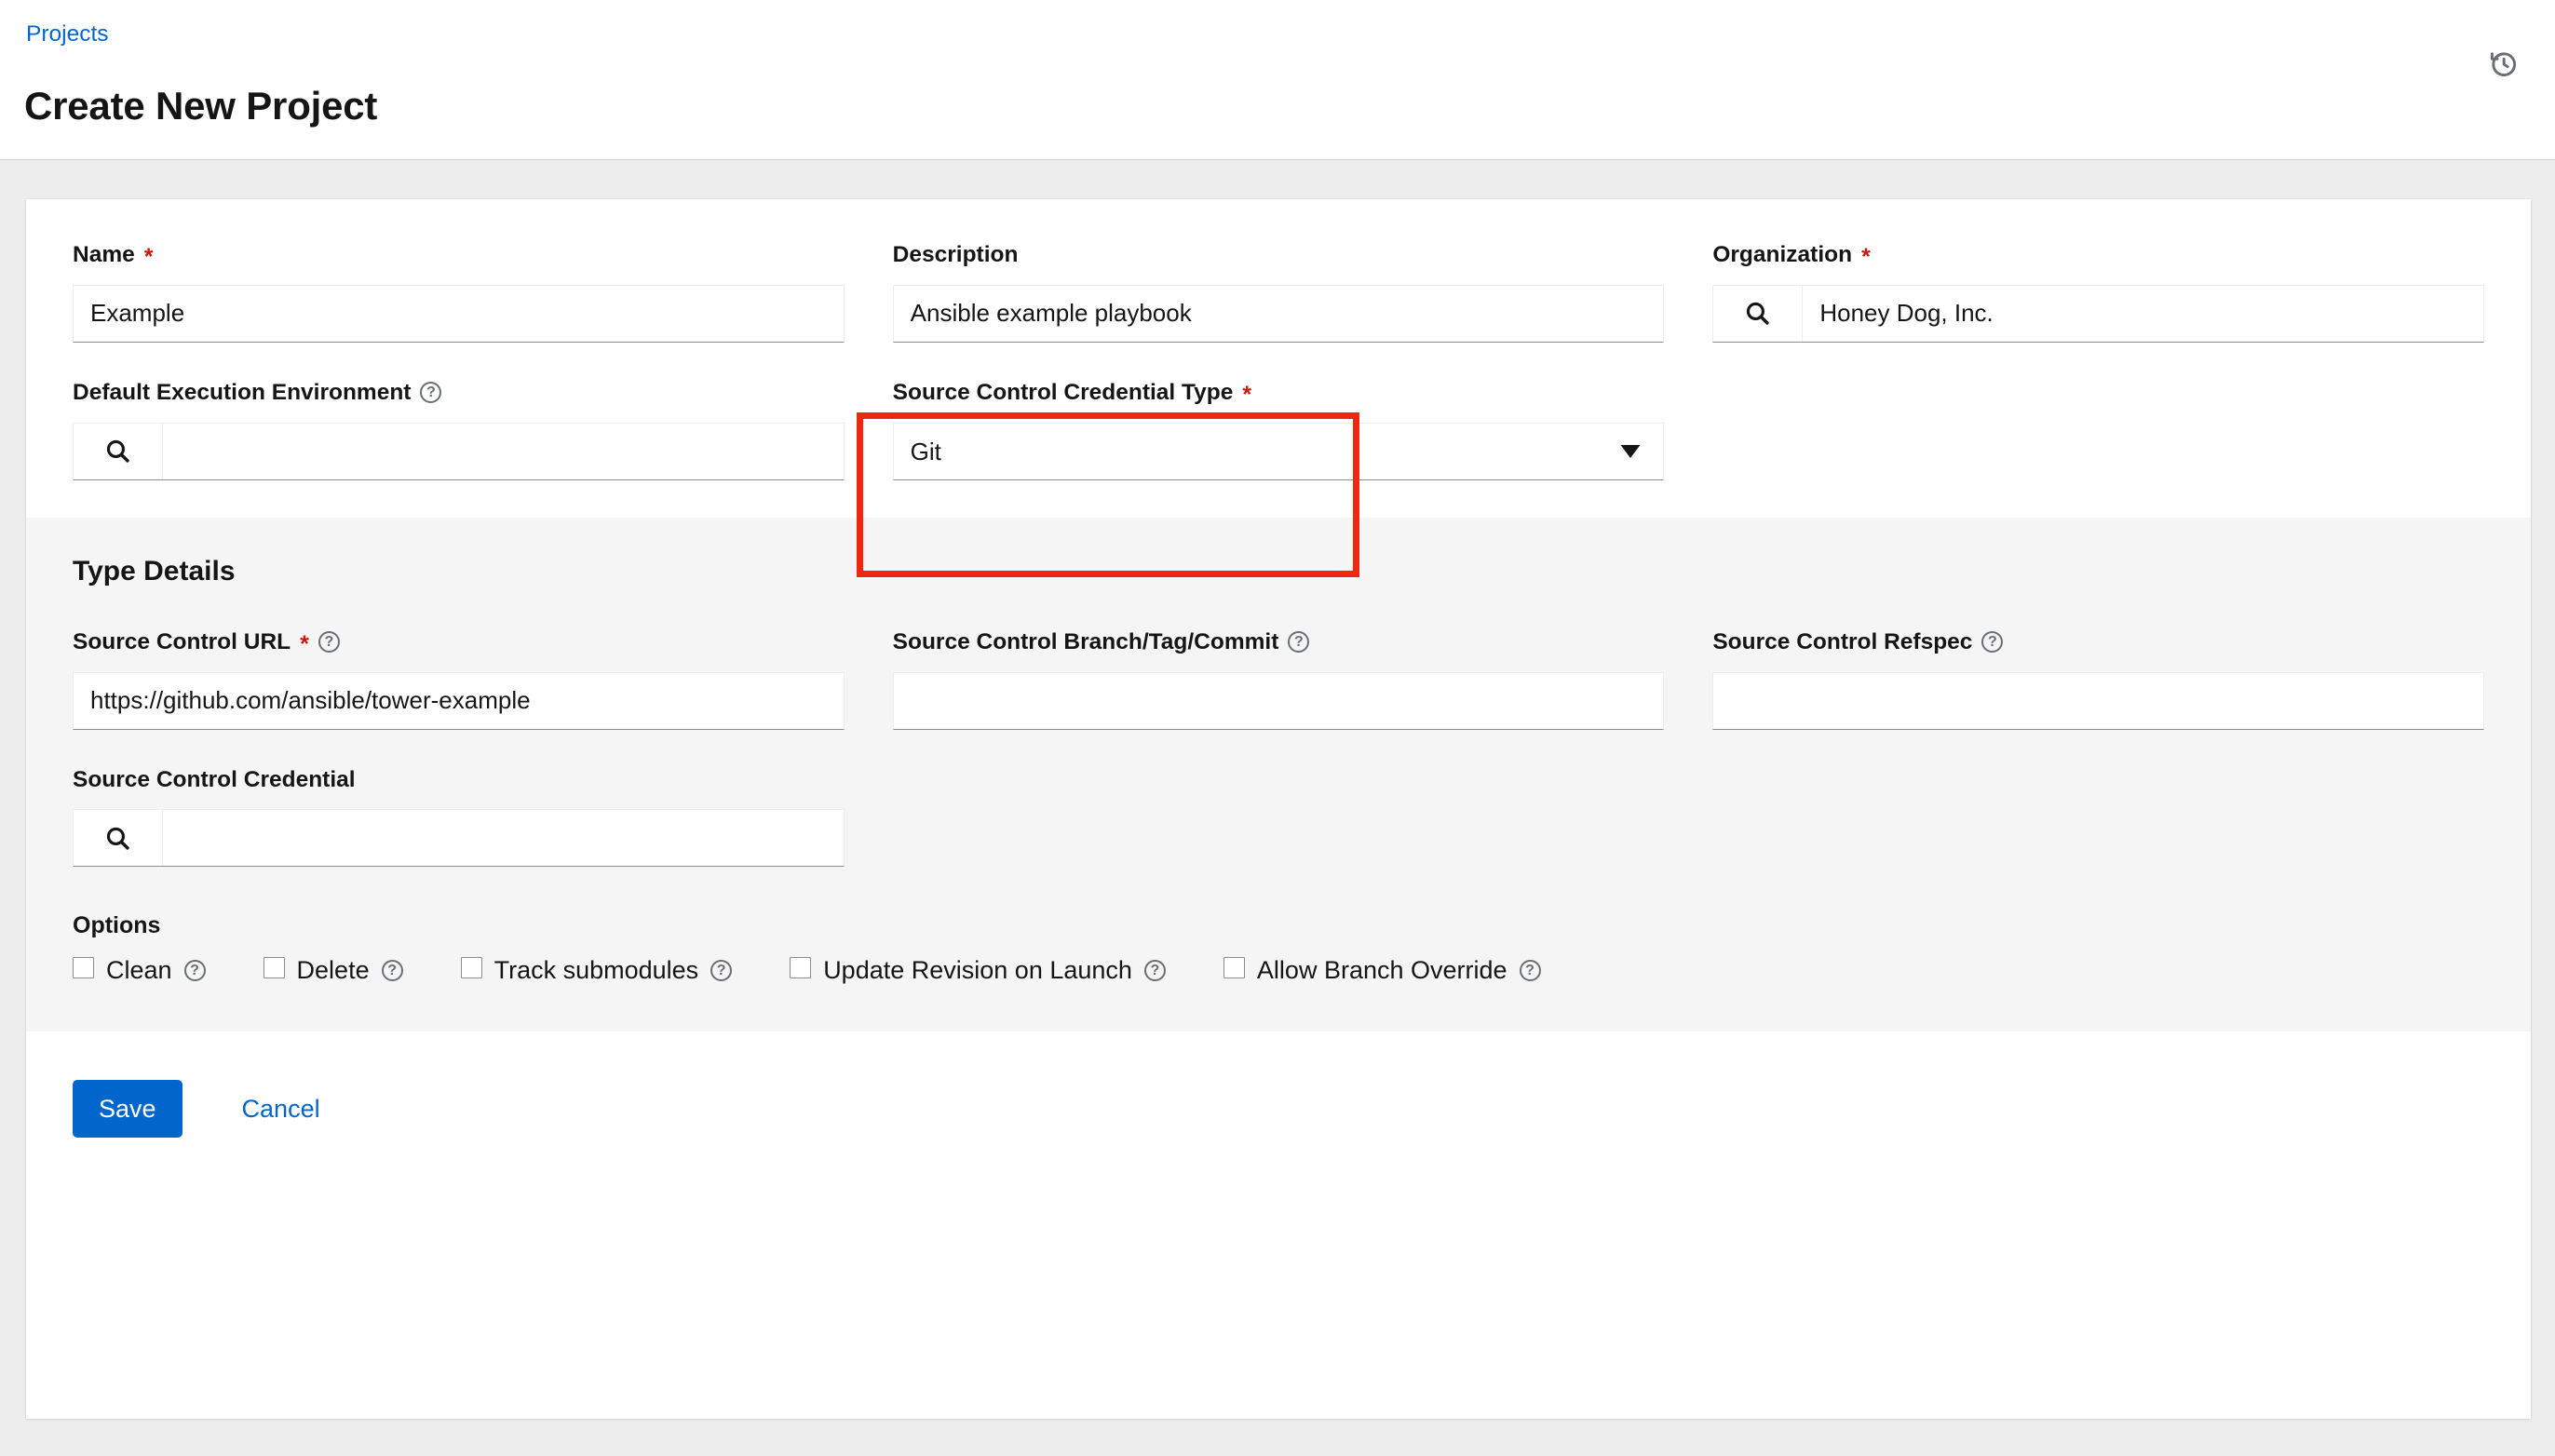 The image size is (2555, 1456). I want to click on field-source-control-url: Source Control URL * ?, so click(459, 678).